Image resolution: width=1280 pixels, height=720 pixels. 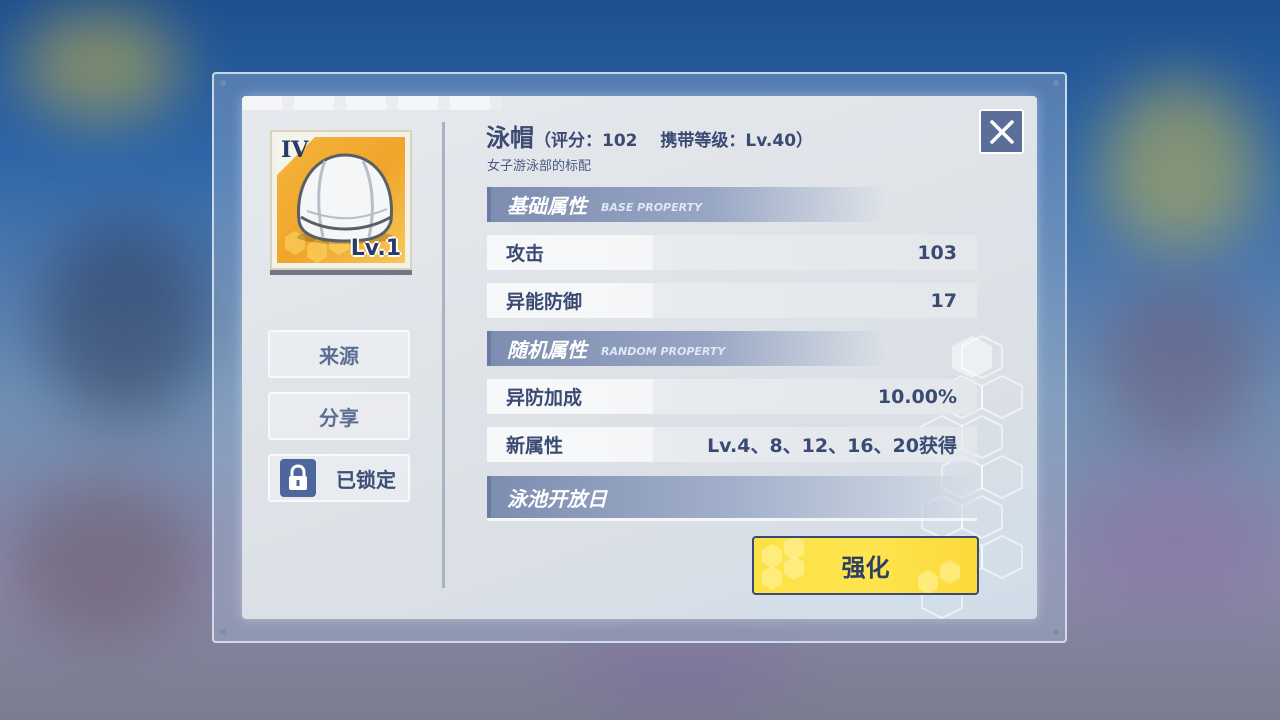 What do you see at coordinates (539, 166) in the screenshot?
I see `item-description: 女子游泳部的标配` at bounding box center [539, 166].